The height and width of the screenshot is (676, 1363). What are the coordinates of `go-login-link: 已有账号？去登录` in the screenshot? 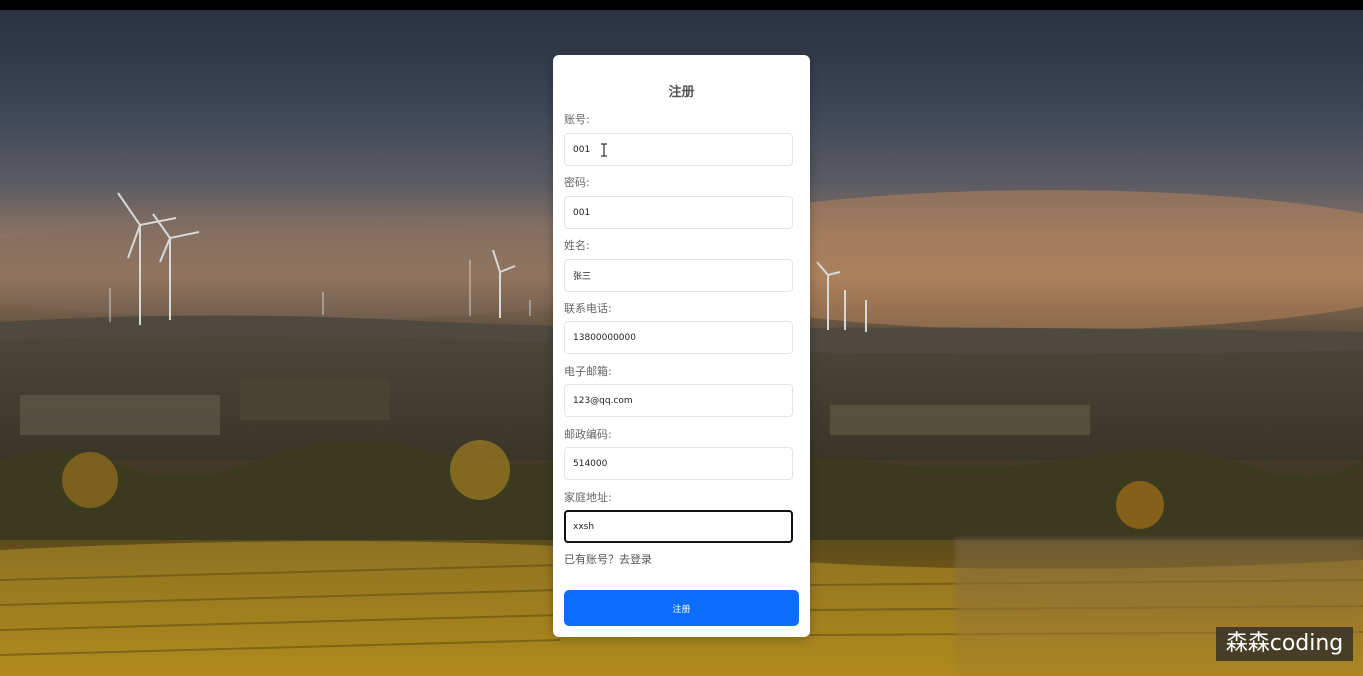 It's located at (608, 559).